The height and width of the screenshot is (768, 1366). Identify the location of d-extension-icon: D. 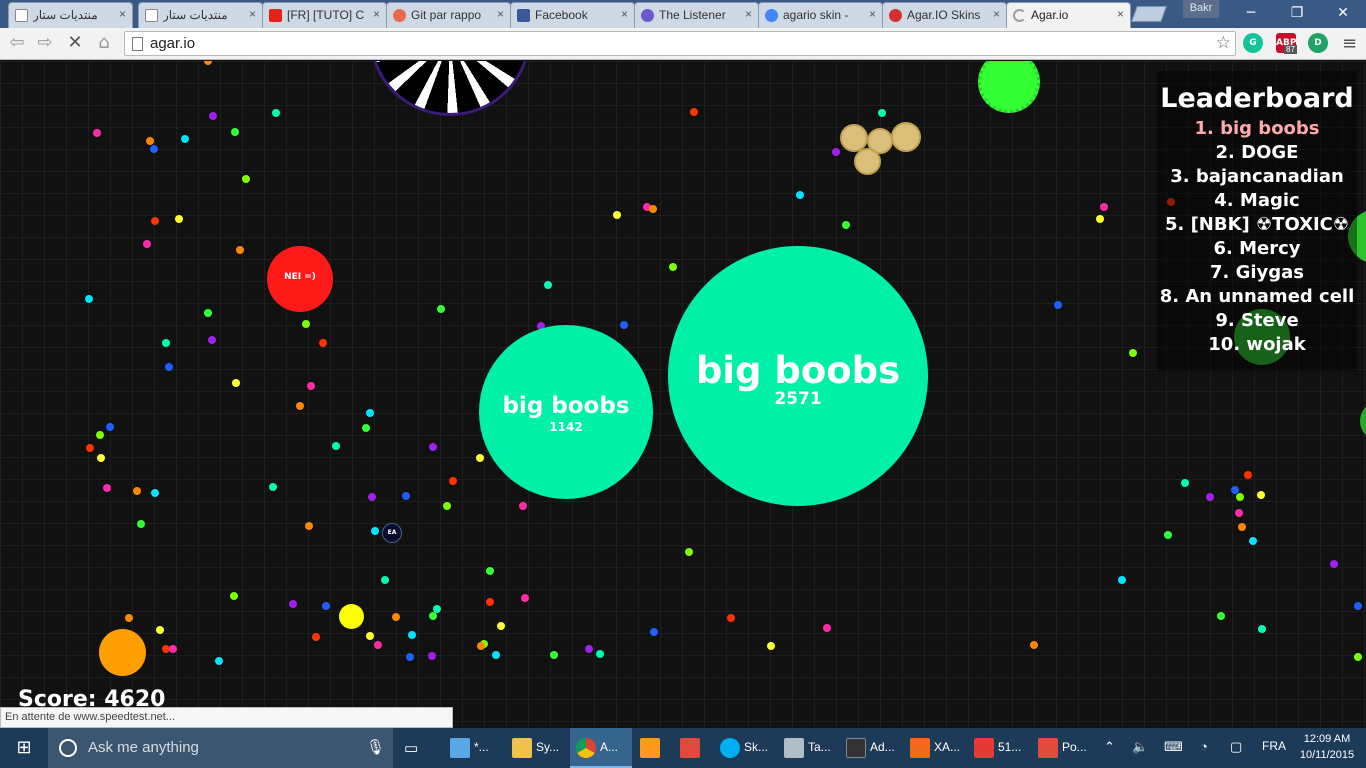
(1318, 43).